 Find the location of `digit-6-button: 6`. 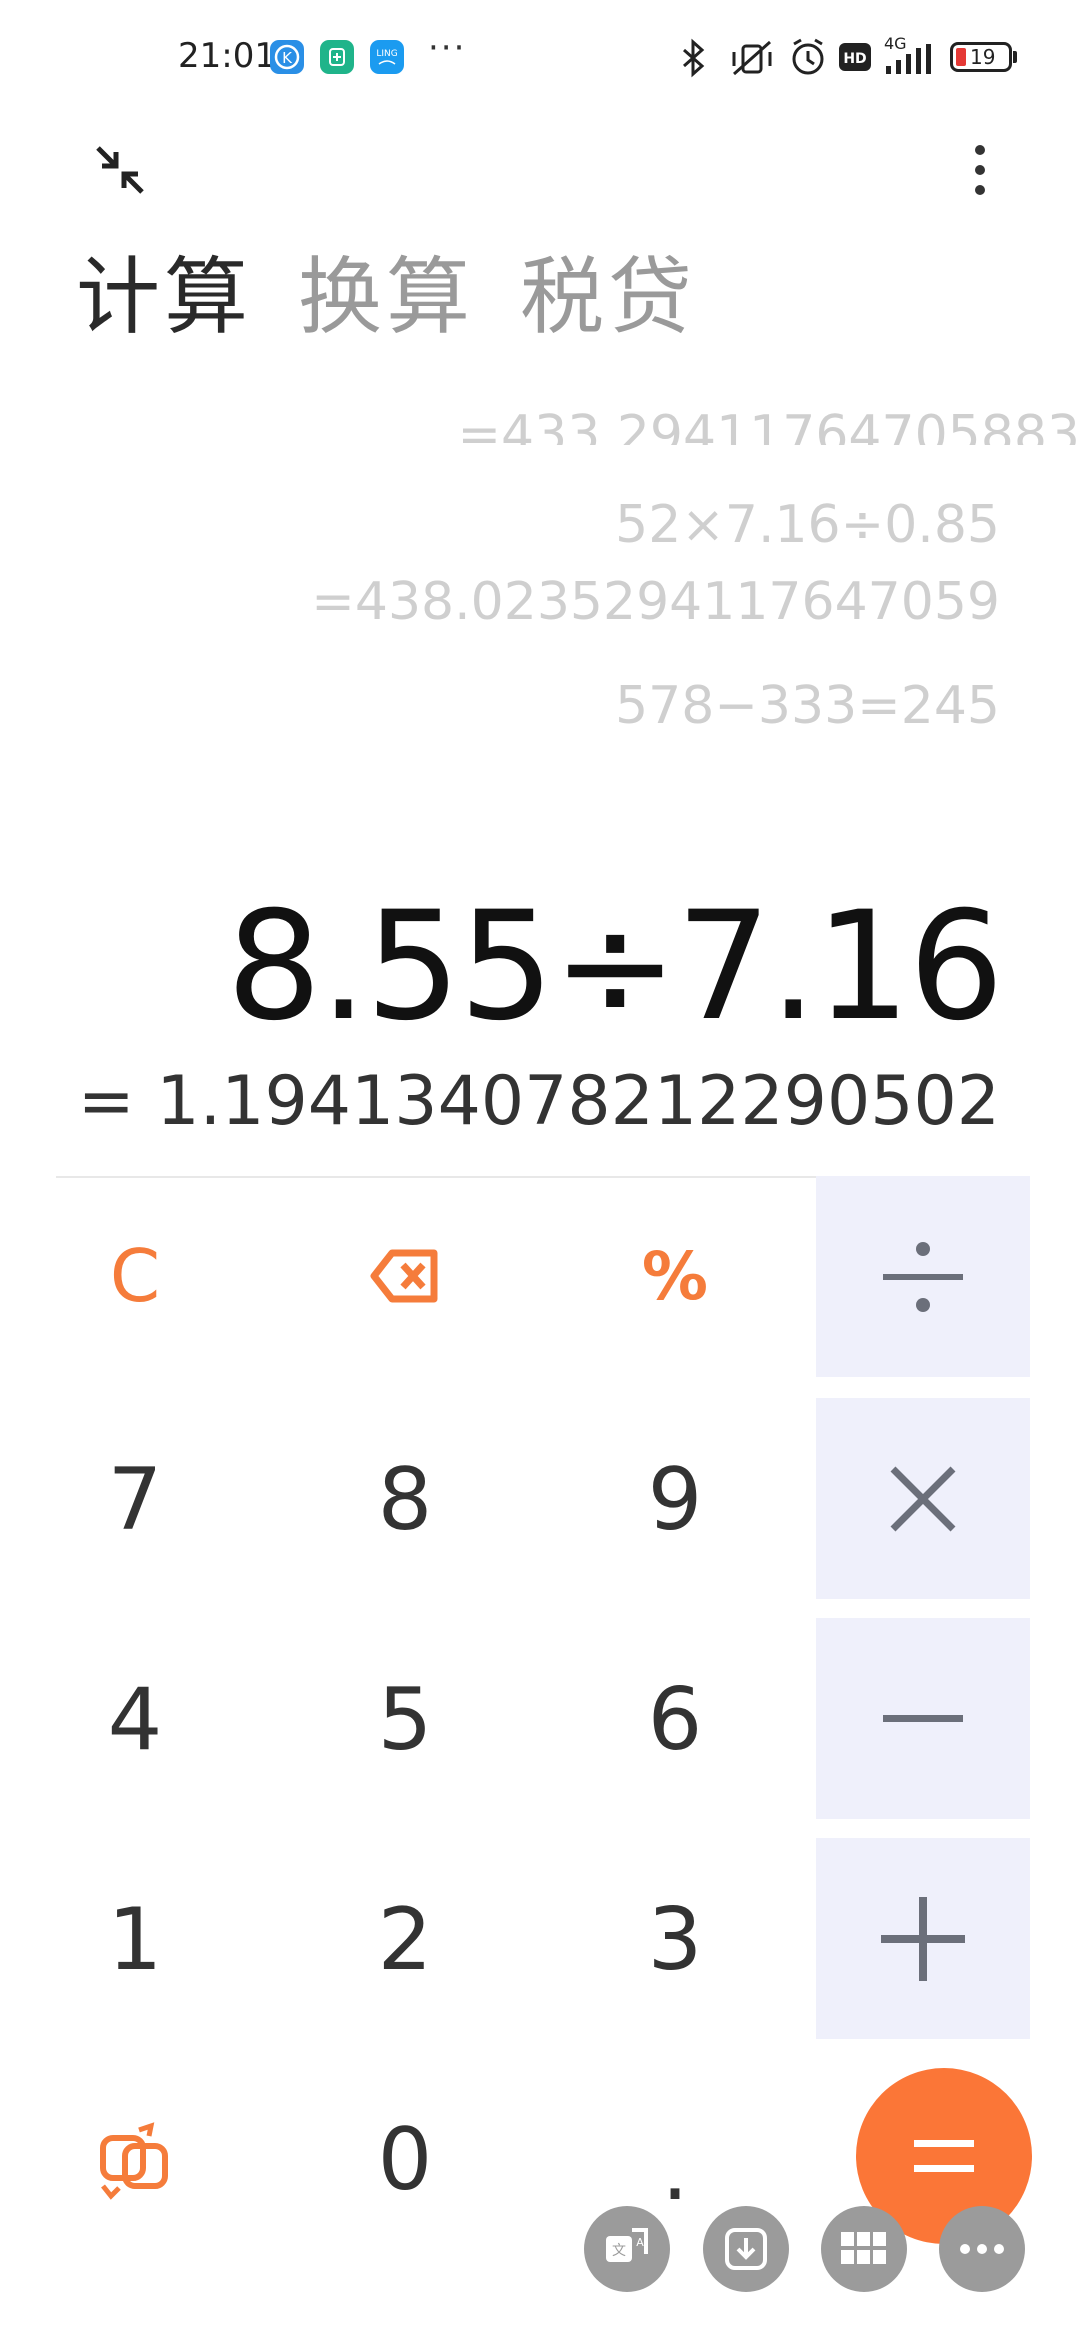

digit-6-button: 6 is located at coordinates (675, 1720).